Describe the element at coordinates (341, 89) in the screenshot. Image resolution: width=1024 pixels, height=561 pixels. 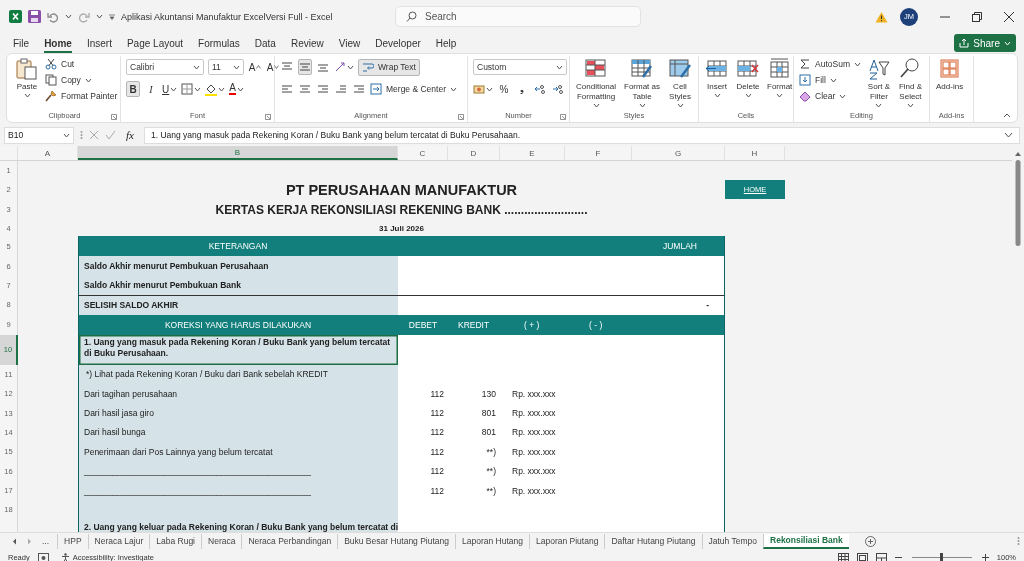
I see `decrease-indent-icon` at that location.